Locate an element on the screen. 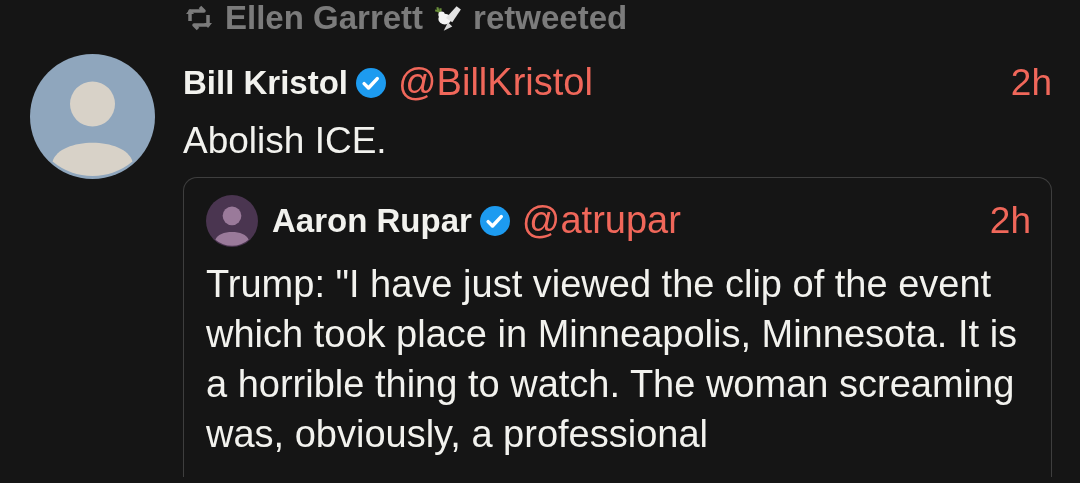 Image resolution: width=1080 pixels, height=483 pixels. retweet-label: retweeted is located at coordinates (550, 18).